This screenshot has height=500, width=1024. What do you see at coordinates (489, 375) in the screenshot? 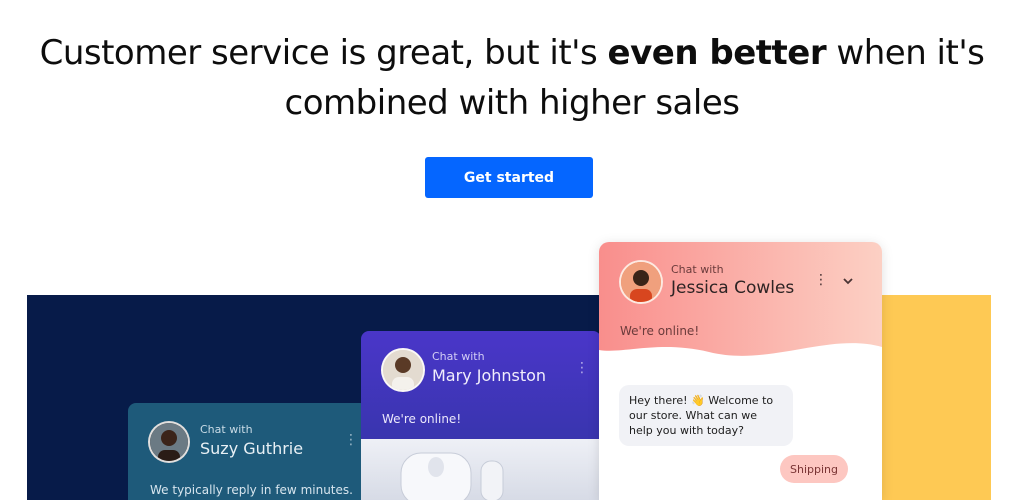
I see `agent-name: Mary Johnston` at bounding box center [489, 375].